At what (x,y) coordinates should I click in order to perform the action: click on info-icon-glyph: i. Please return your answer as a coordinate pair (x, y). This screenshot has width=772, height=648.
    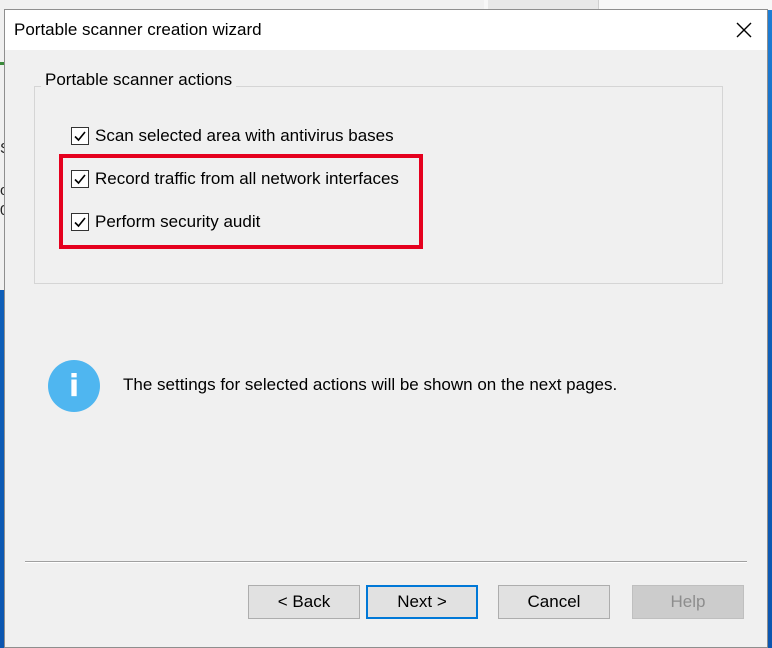
    Looking at the image, I should click on (74, 386).